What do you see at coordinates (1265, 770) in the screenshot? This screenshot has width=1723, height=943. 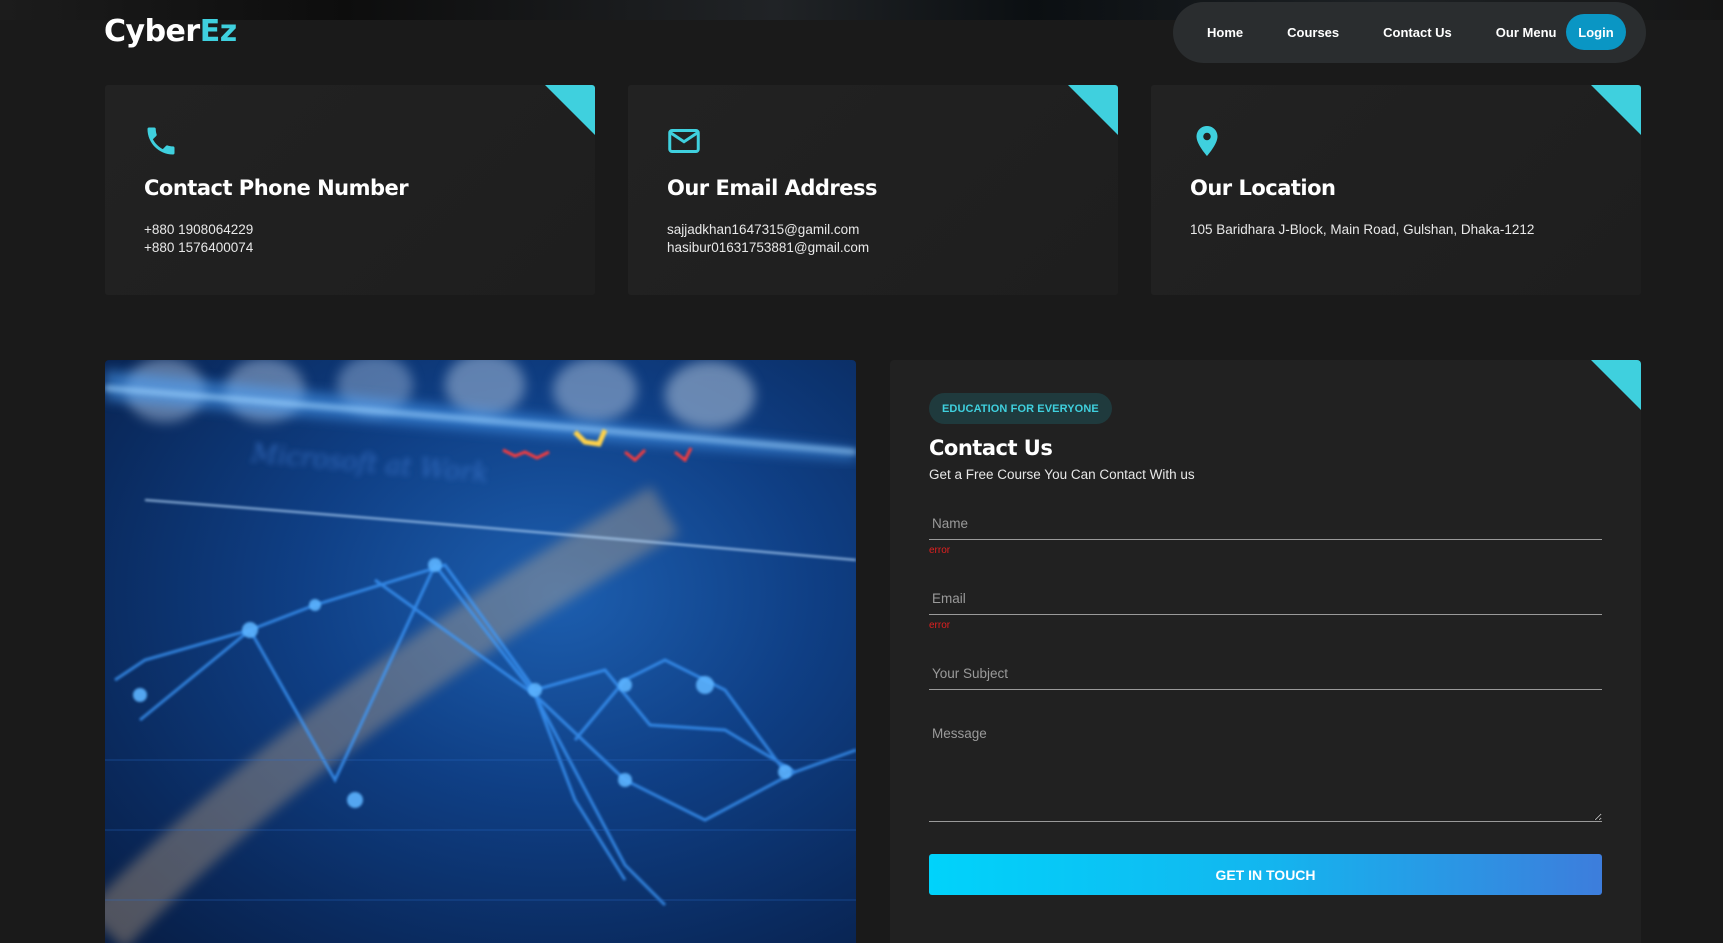 I see `message-field` at bounding box center [1265, 770].